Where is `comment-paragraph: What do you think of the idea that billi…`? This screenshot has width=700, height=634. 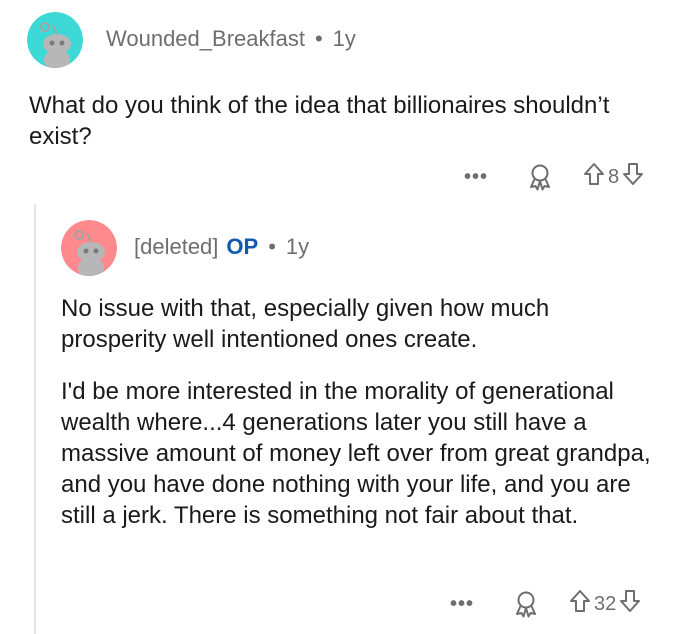 comment-paragraph: What do you think of the idea that billi… is located at coordinates (319, 121).